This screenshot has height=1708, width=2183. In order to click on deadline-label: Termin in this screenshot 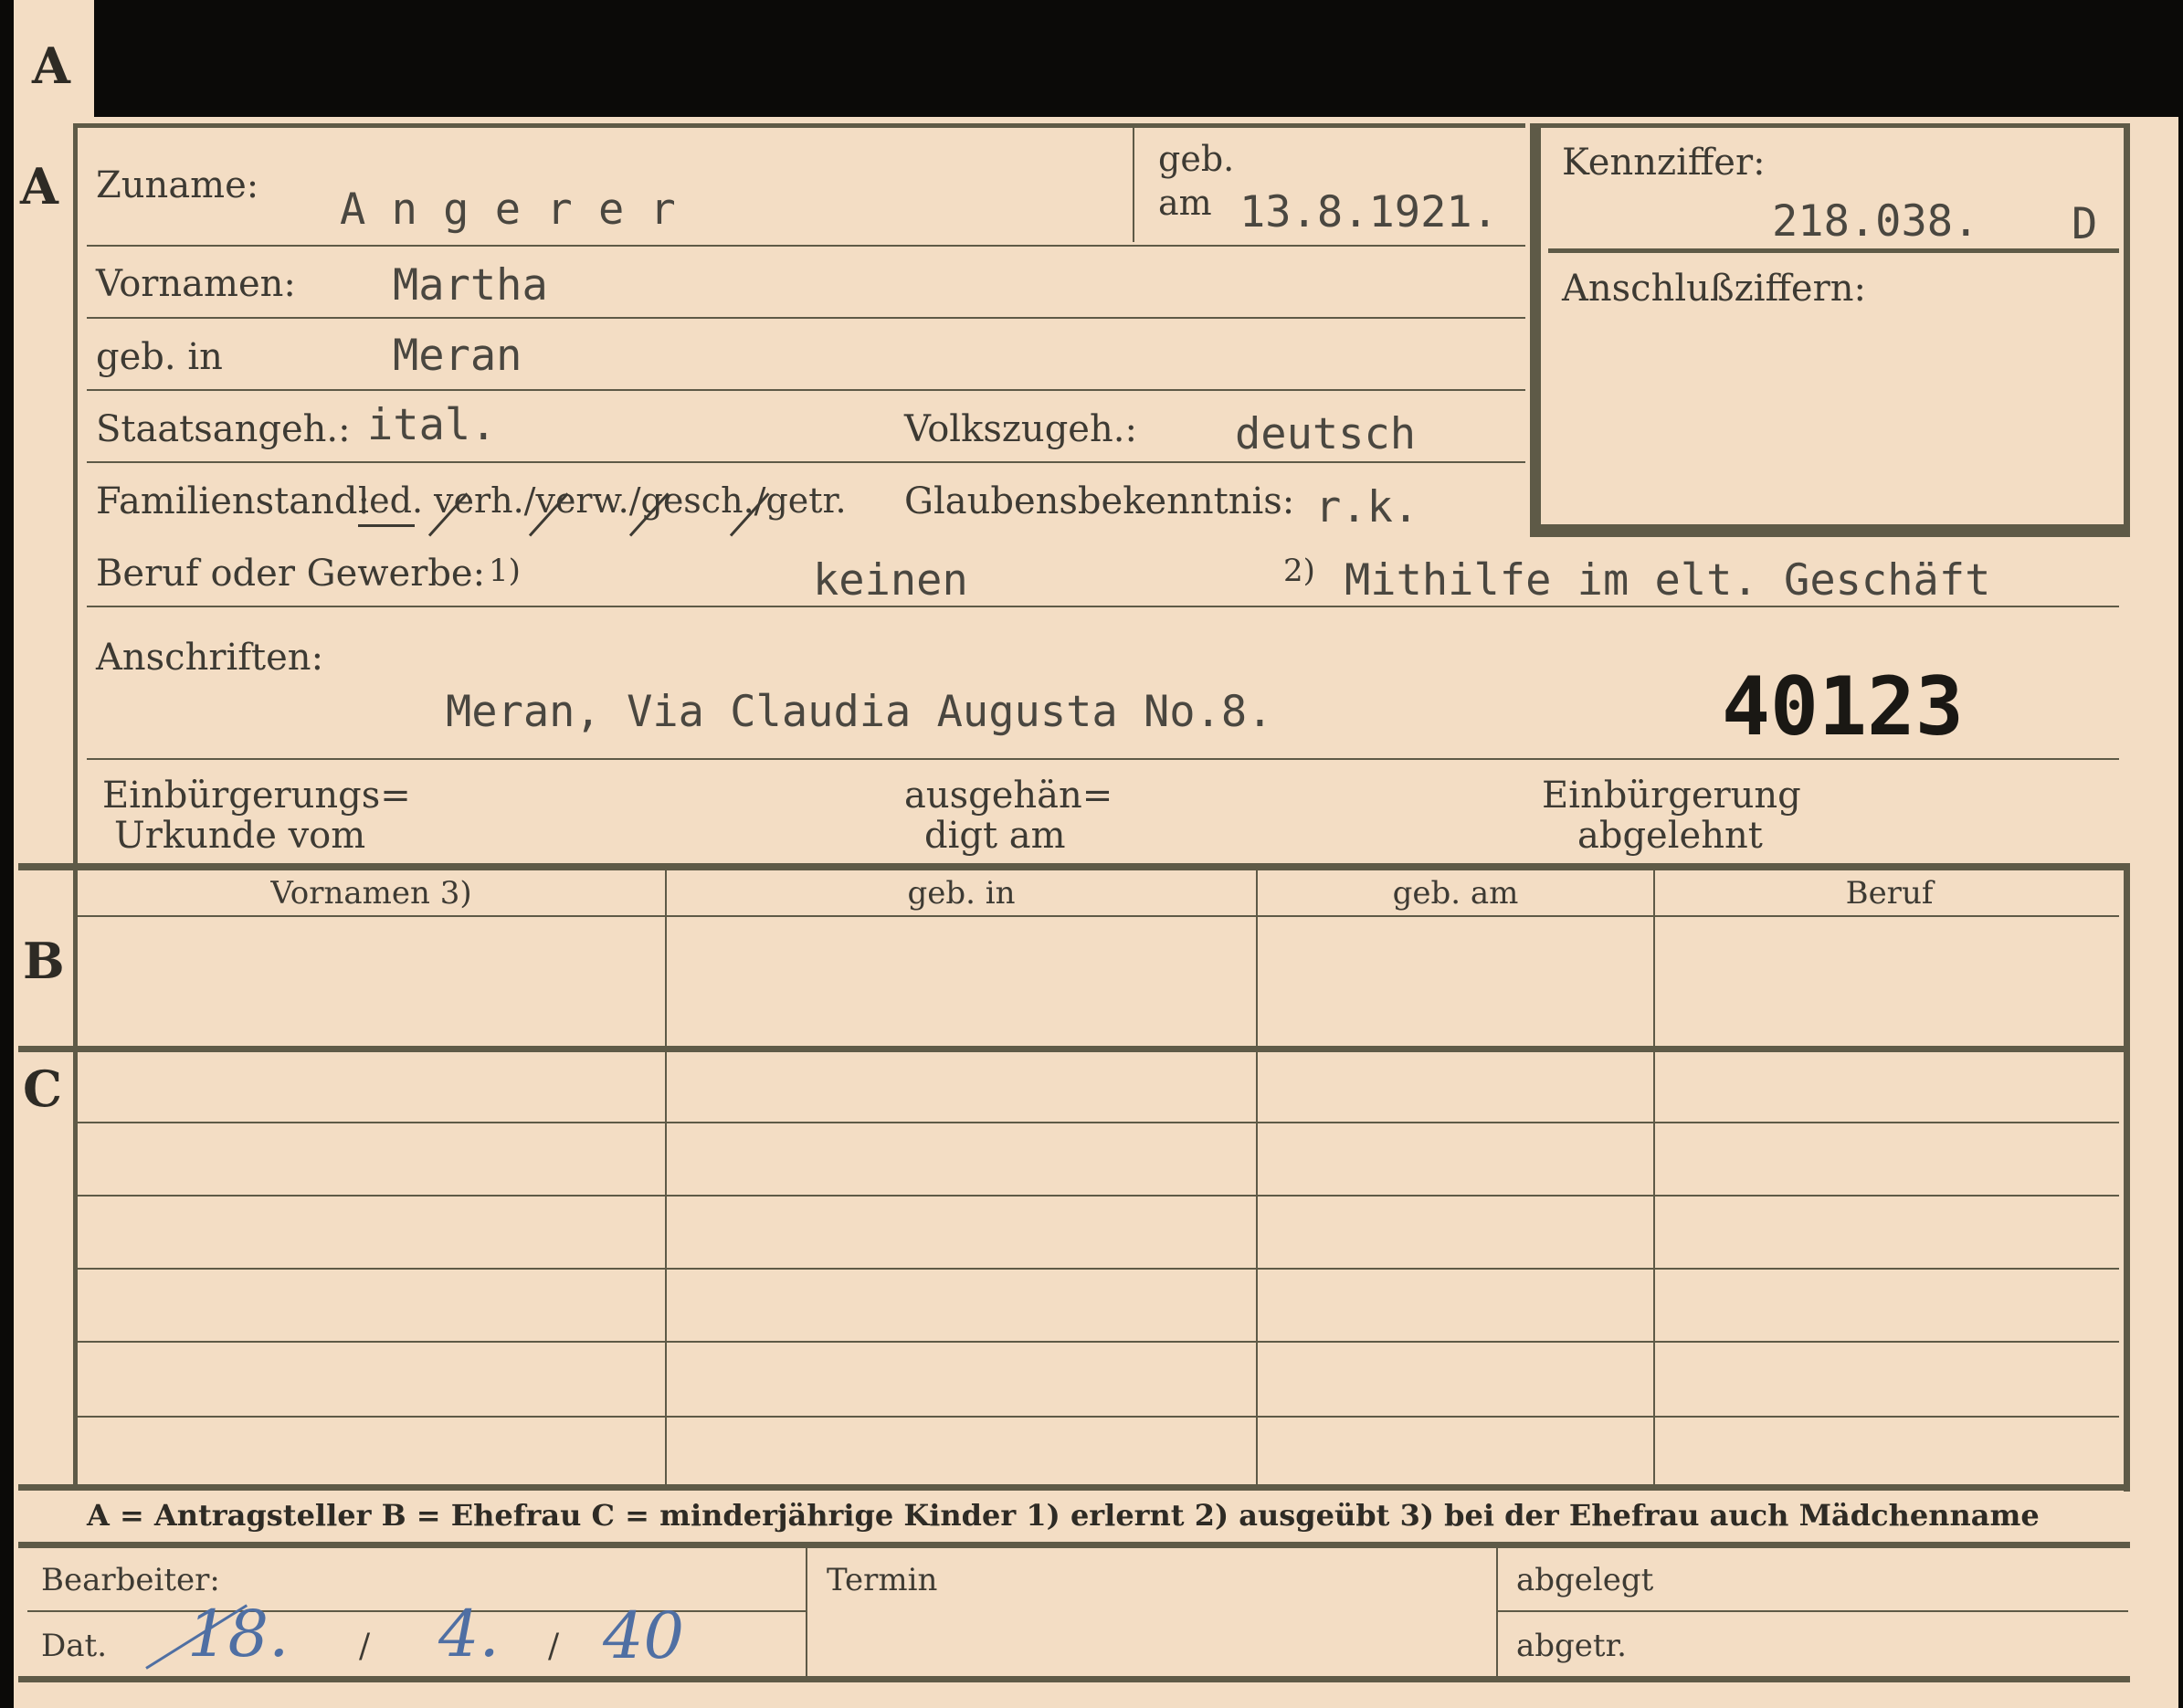, I will do `click(882, 1580)`.